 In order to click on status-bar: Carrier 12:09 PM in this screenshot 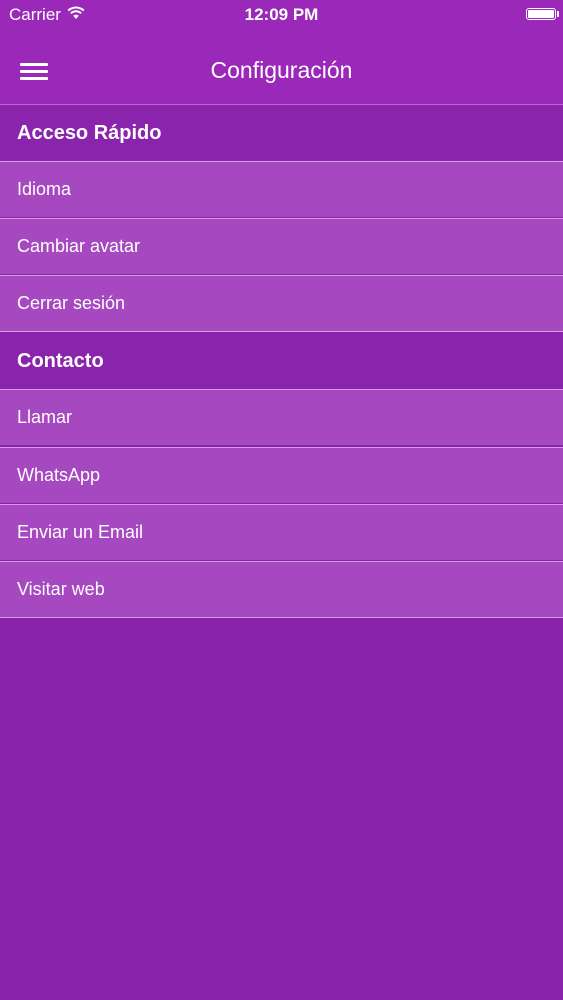, I will do `click(281, 15)`.